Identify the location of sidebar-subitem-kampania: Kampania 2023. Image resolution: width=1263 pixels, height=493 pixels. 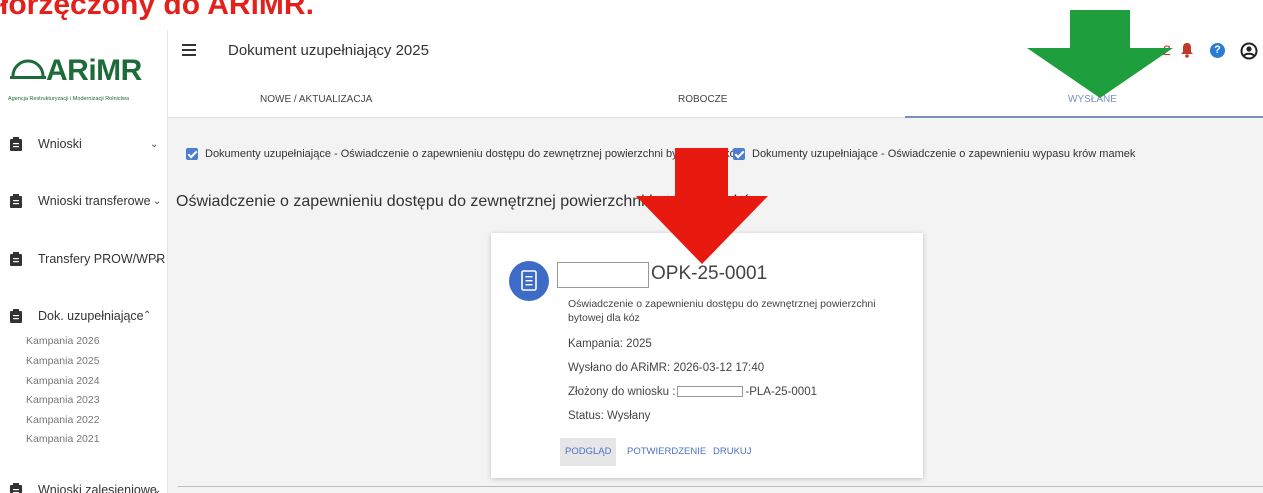
(63, 400).